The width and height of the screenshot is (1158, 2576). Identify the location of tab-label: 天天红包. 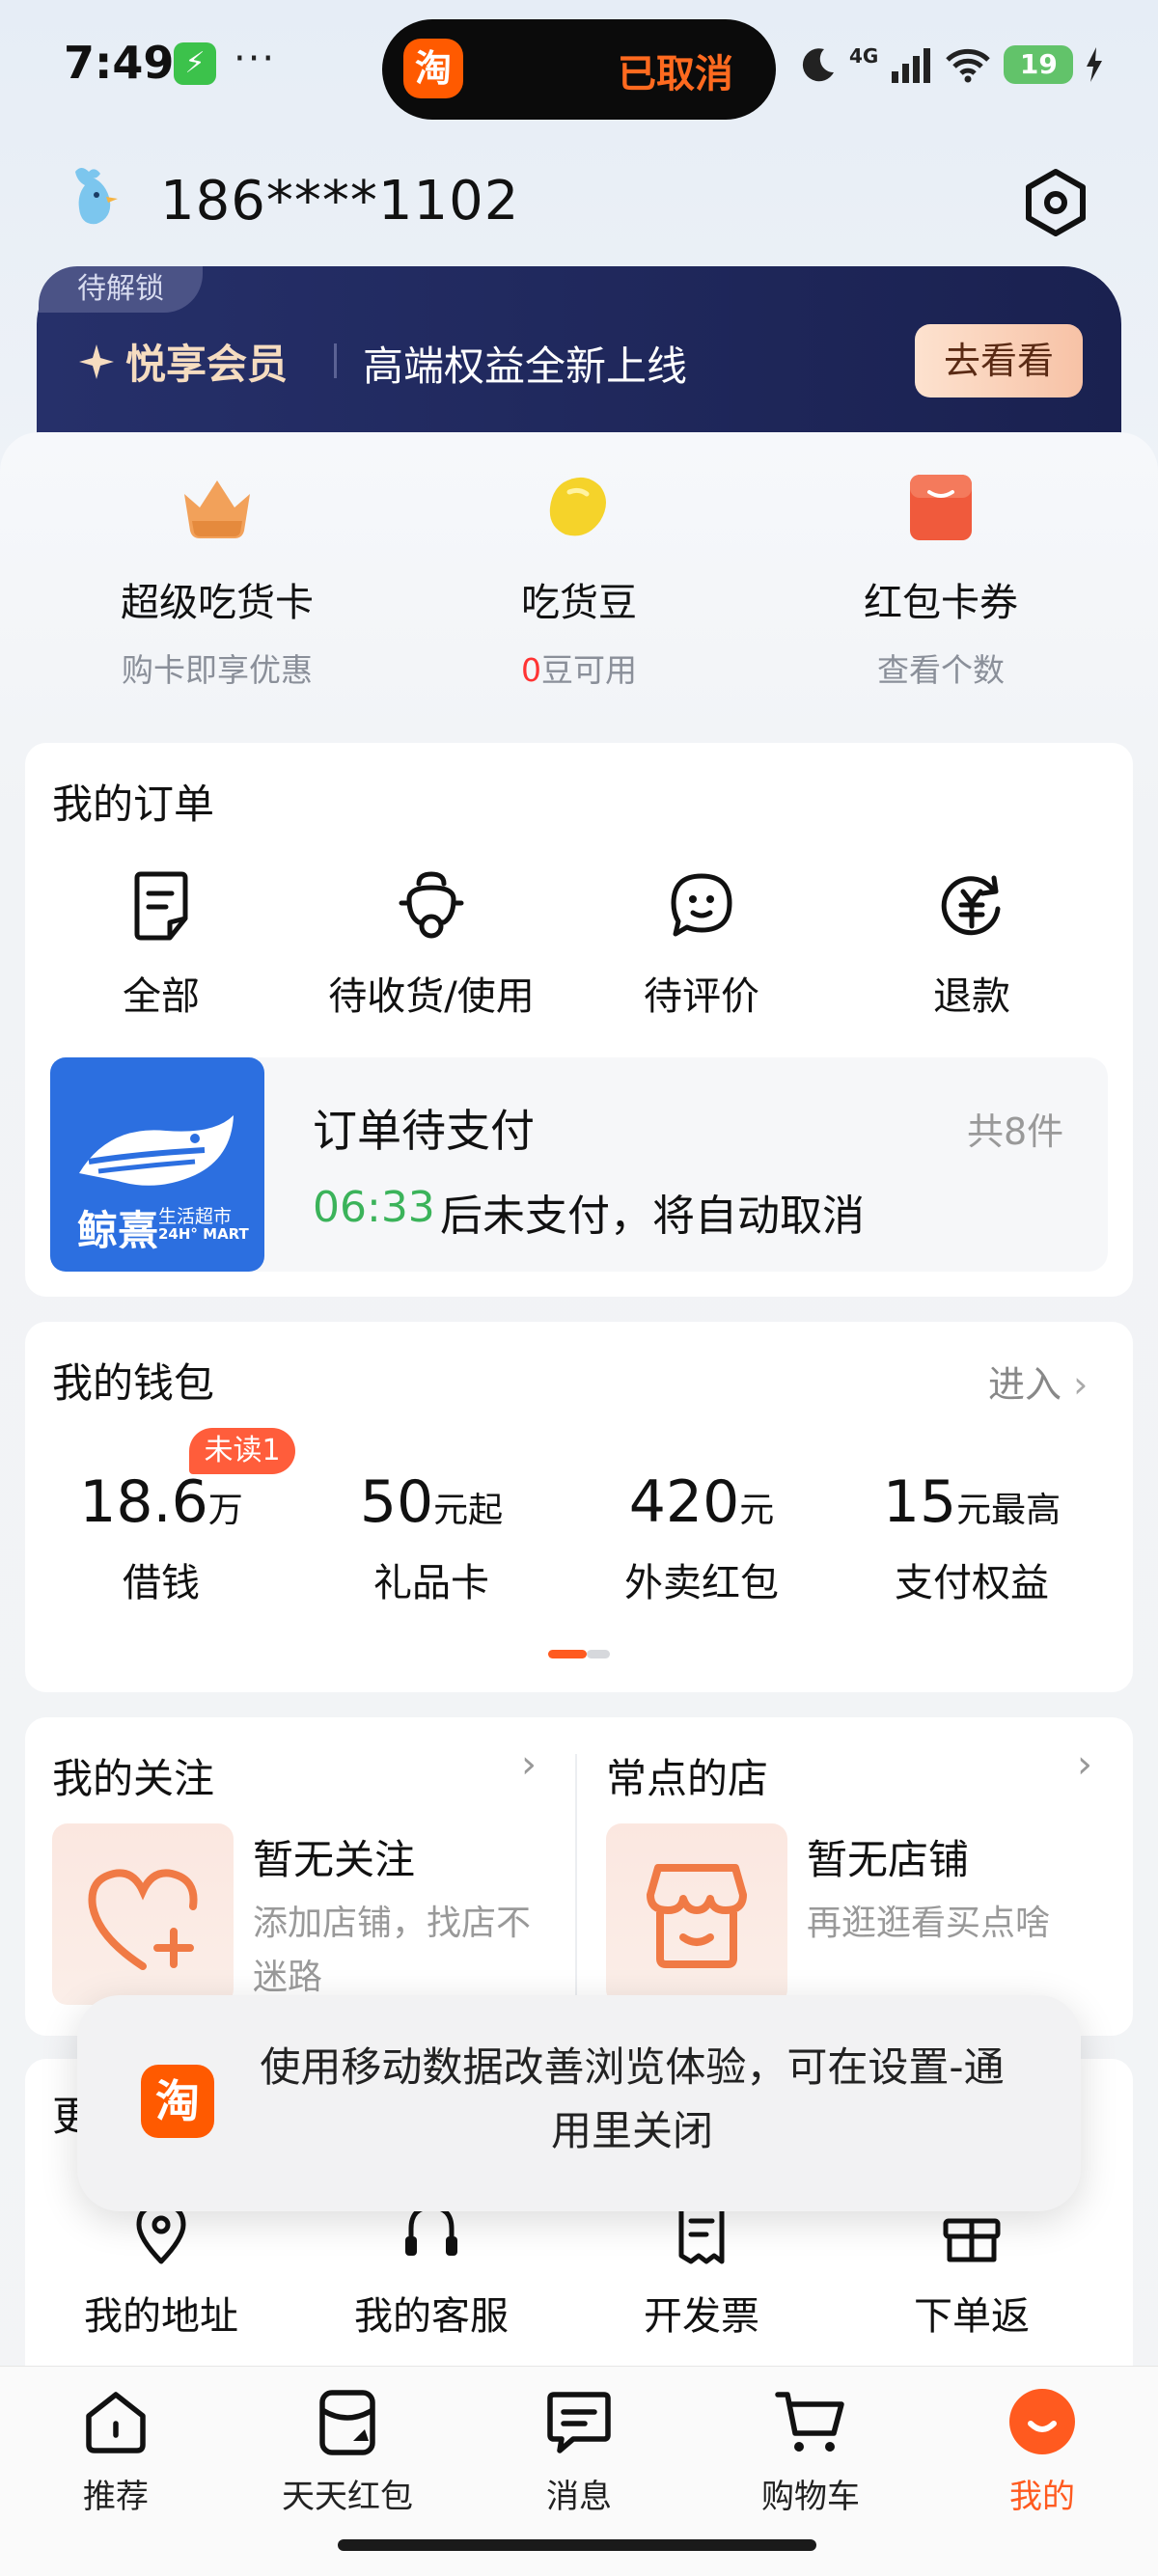
(347, 2497).